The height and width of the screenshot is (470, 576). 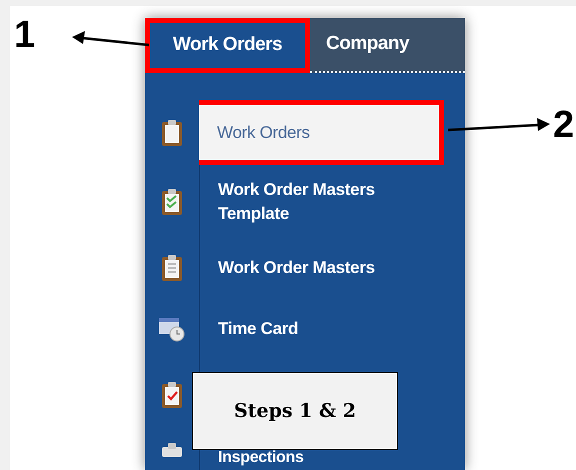 I want to click on menu-item: Inspections, so click(x=261, y=458).